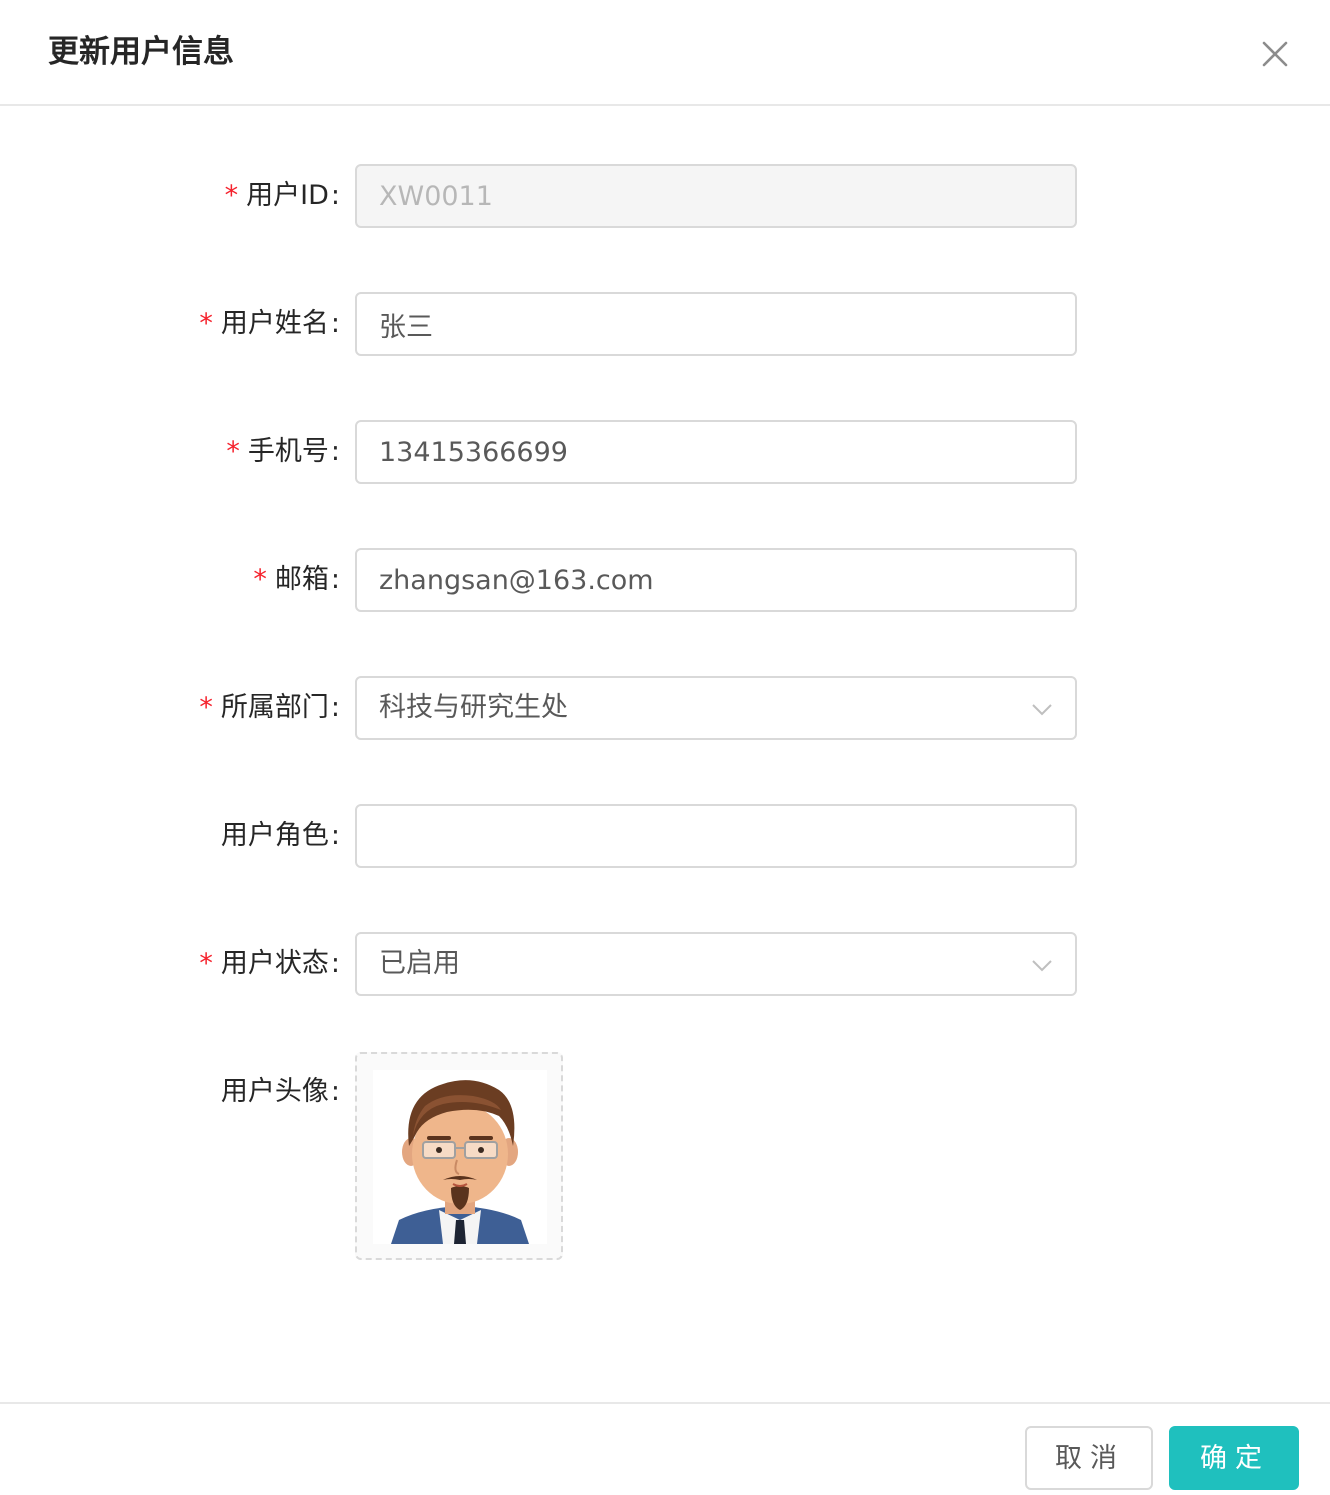 This screenshot has width=1330, height=1495. I want to click on department-select-value: 科技与研究生处, so click(473, 707).